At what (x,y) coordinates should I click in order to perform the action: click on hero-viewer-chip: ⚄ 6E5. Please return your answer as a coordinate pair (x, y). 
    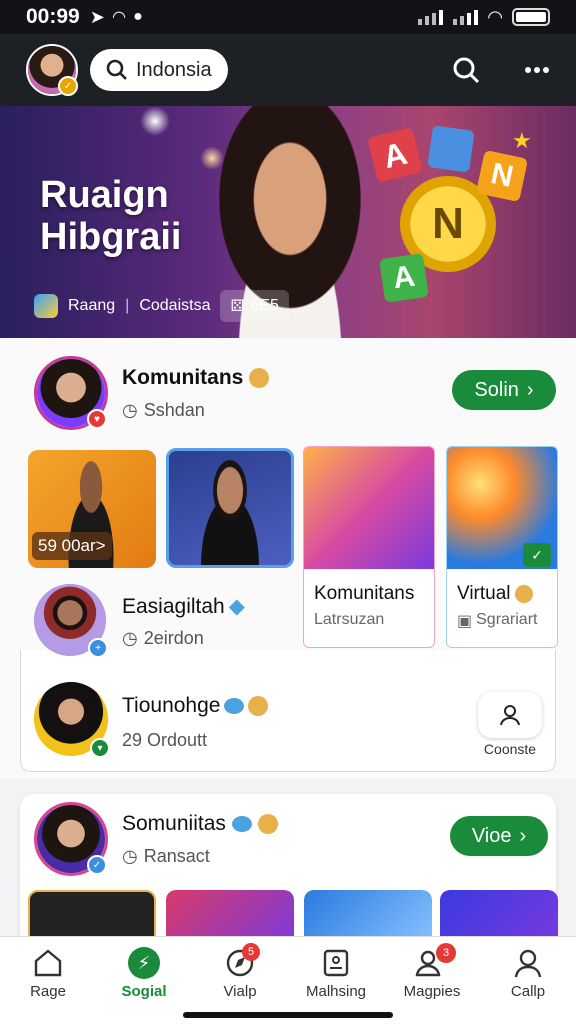
    Looking at the image, I should click on (254, 306).